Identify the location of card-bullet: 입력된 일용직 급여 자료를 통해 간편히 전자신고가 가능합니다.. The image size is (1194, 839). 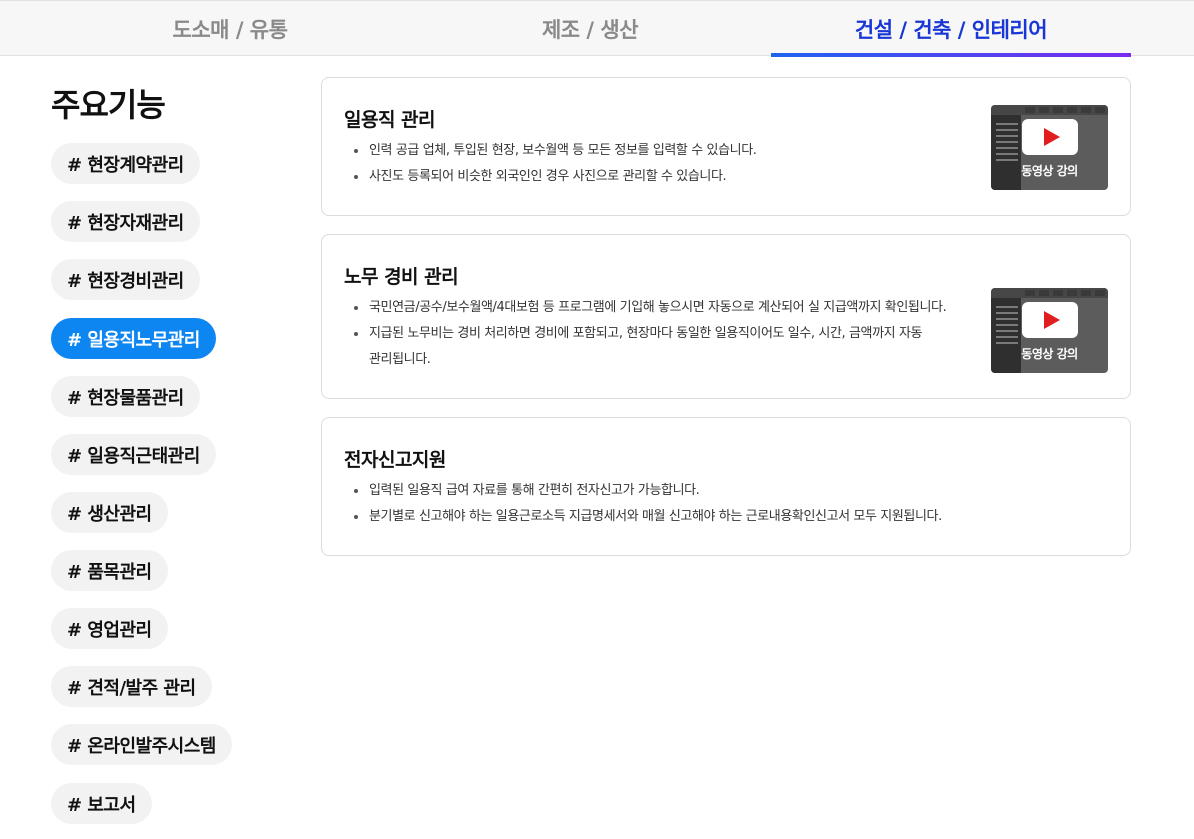
(647, 491).